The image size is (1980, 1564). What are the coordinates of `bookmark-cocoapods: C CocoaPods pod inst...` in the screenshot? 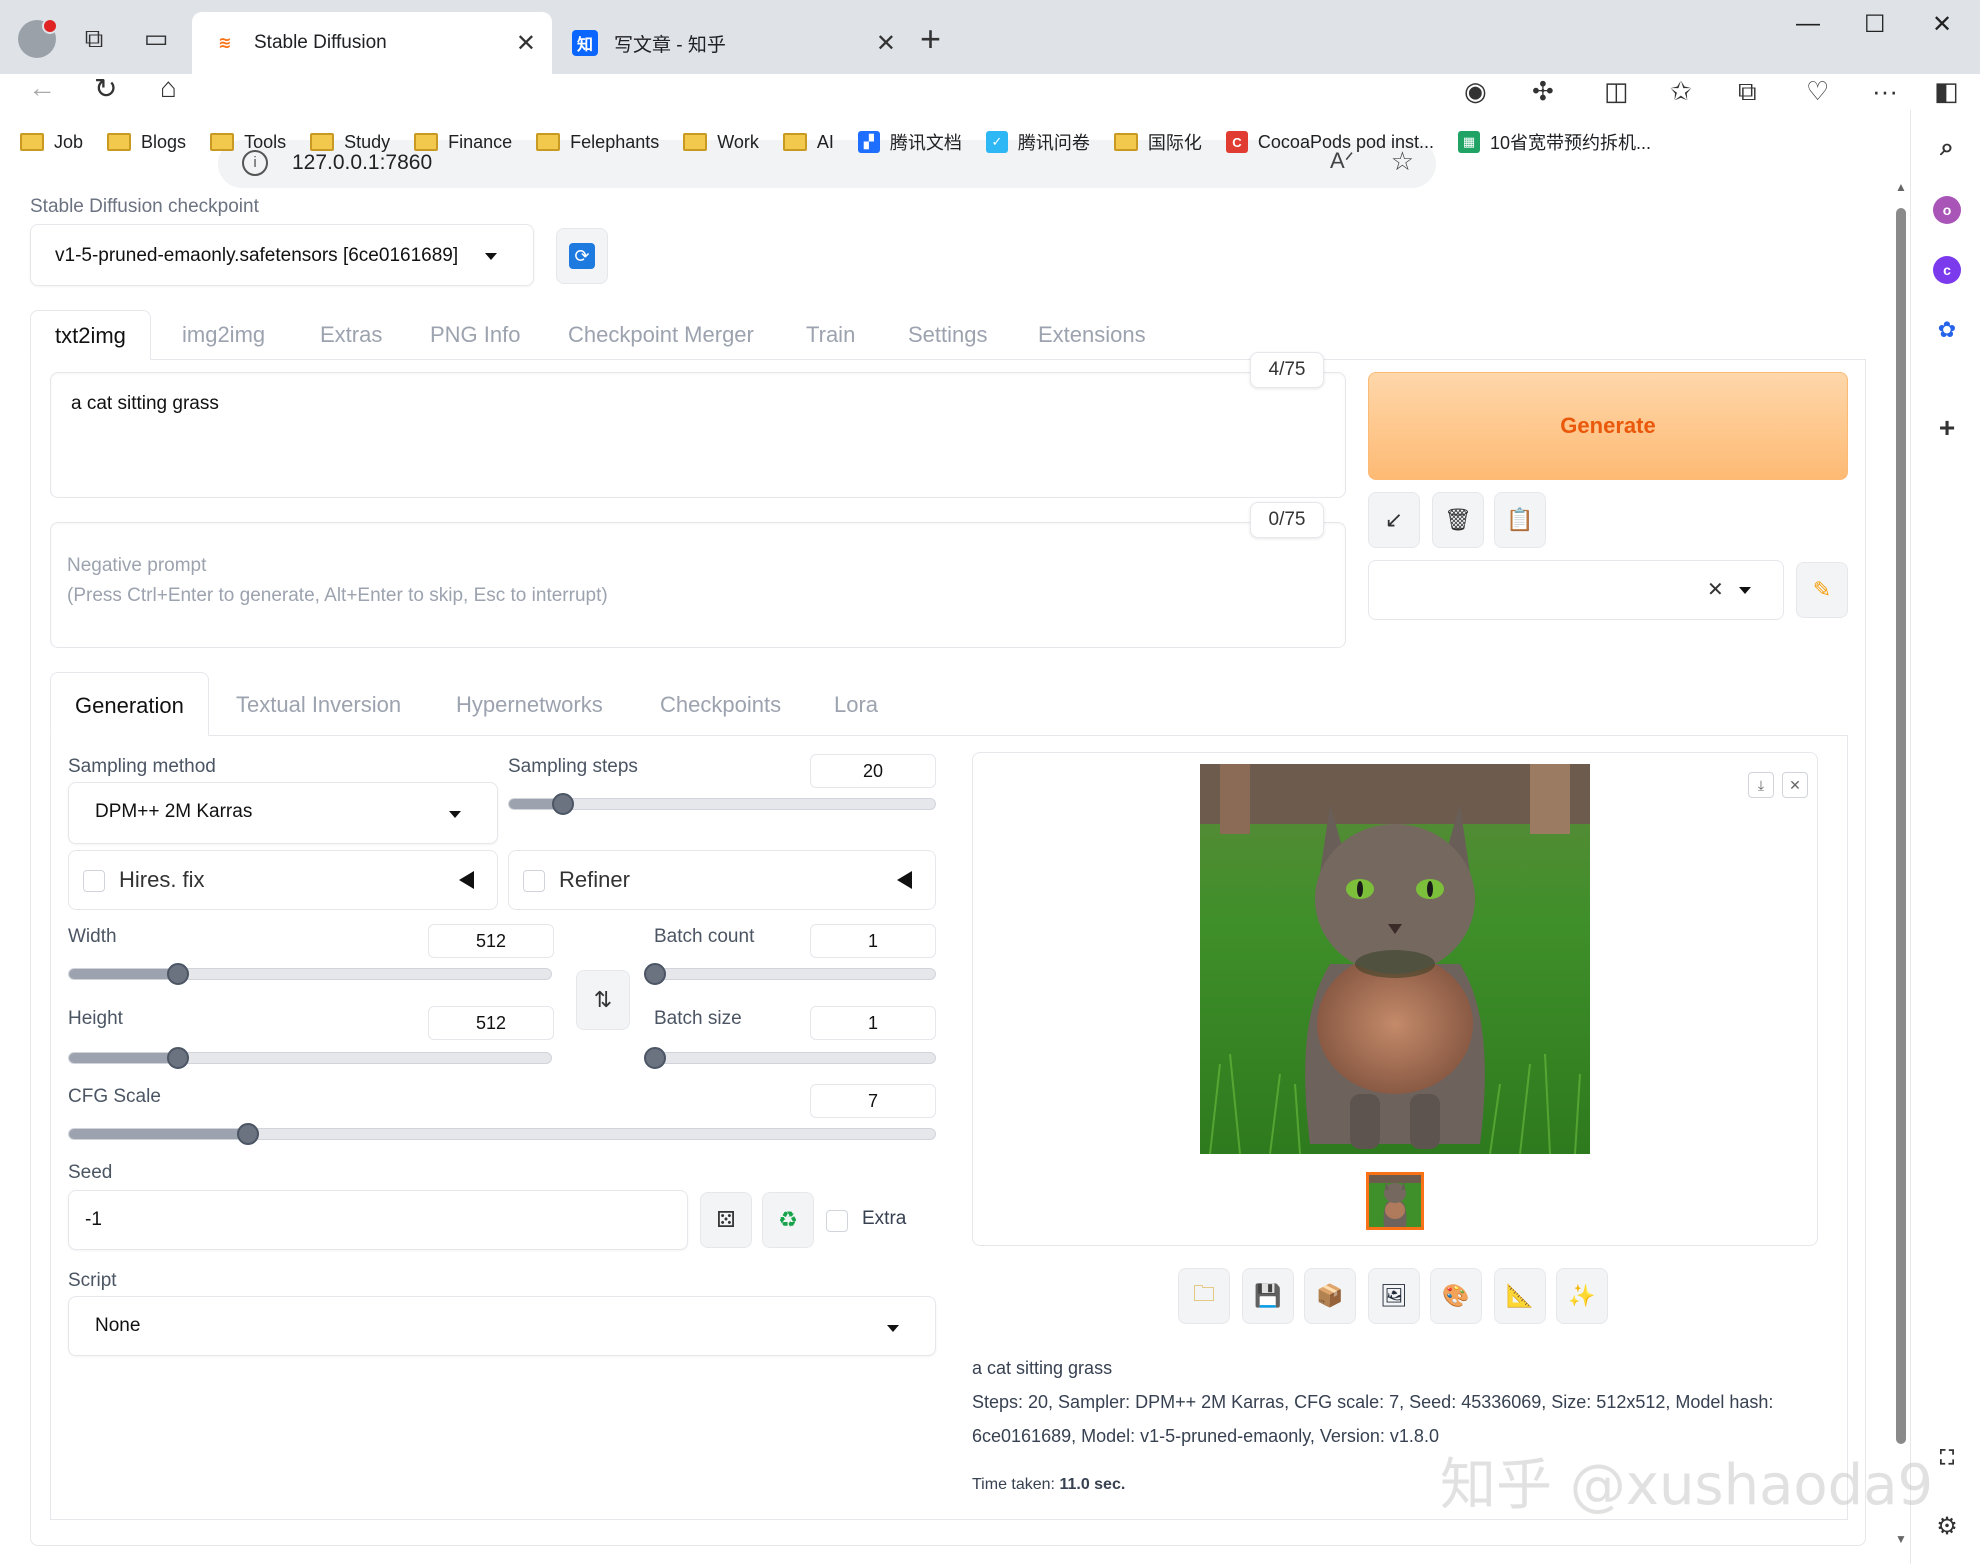 It's located at (1329, 142).